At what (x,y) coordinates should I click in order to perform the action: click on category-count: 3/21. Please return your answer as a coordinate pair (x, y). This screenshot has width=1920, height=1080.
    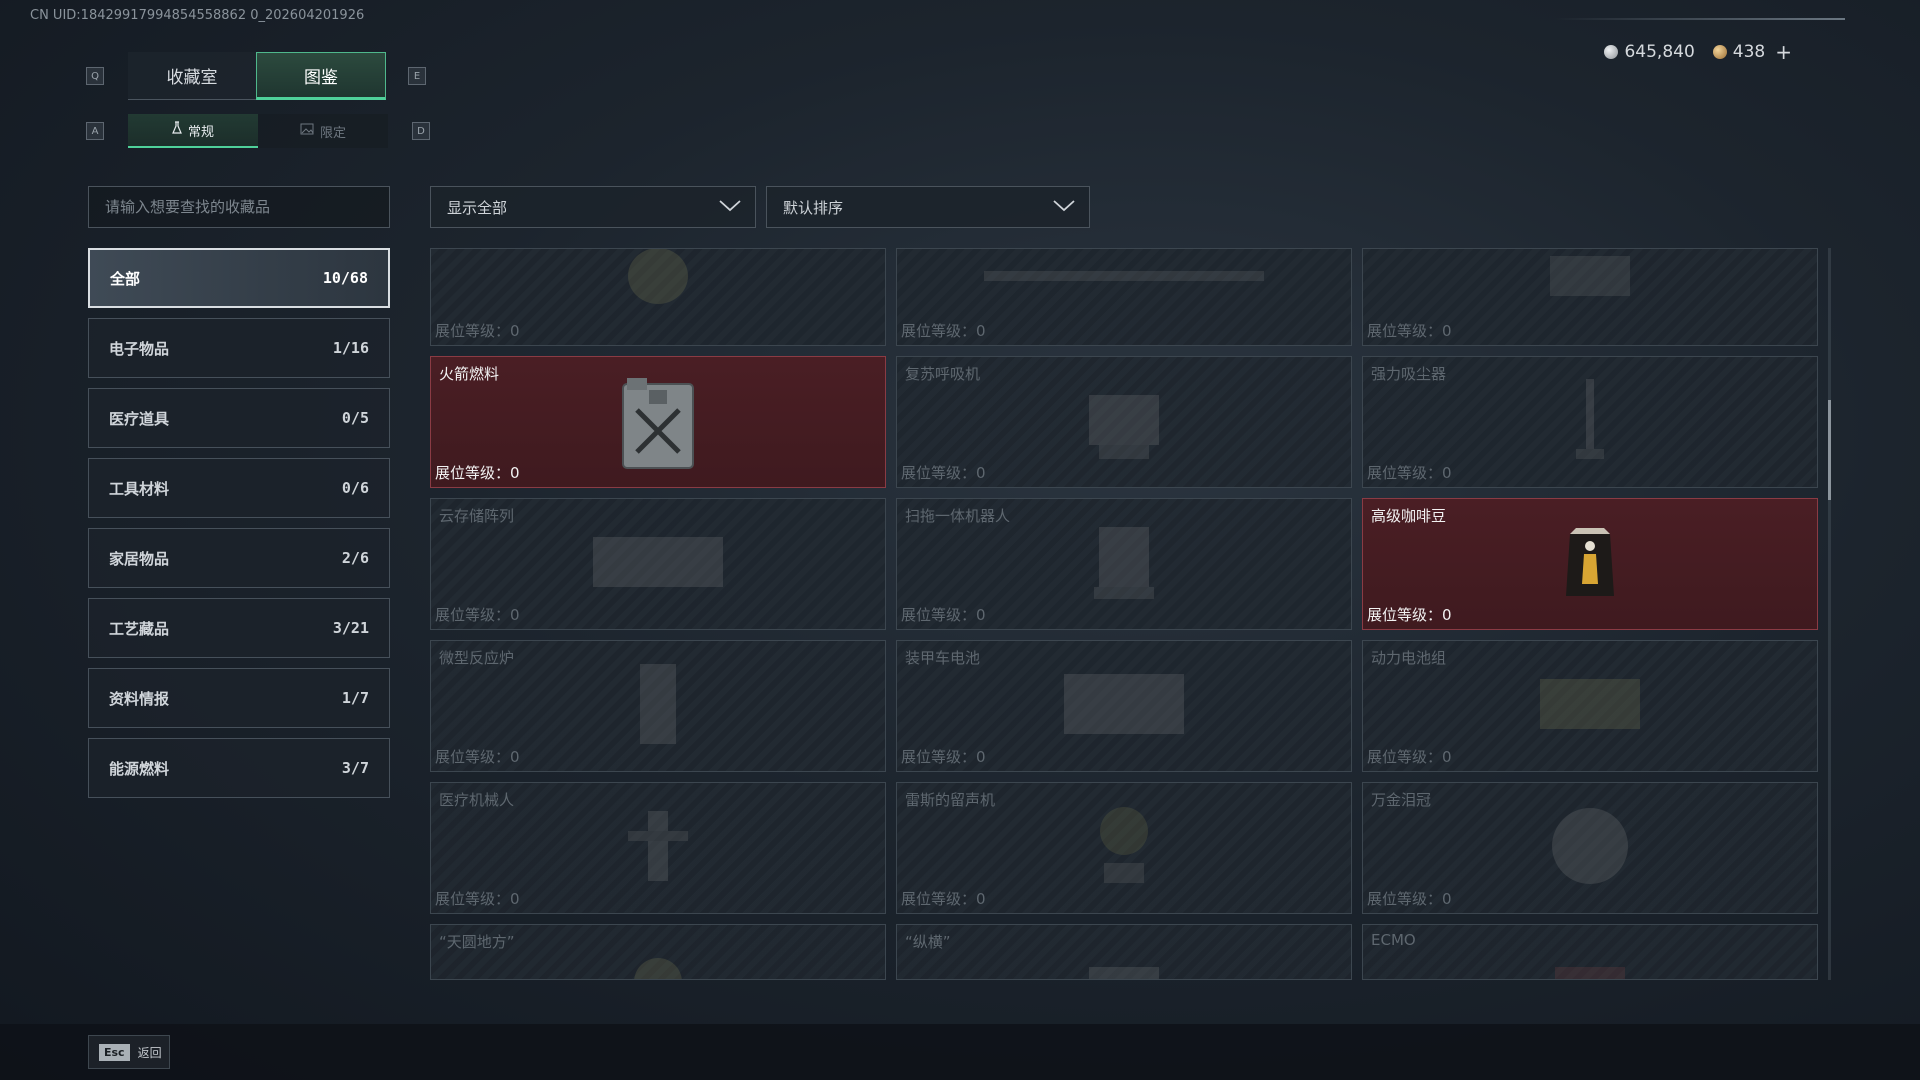
    Looking at the image, I should click on (350, 628).